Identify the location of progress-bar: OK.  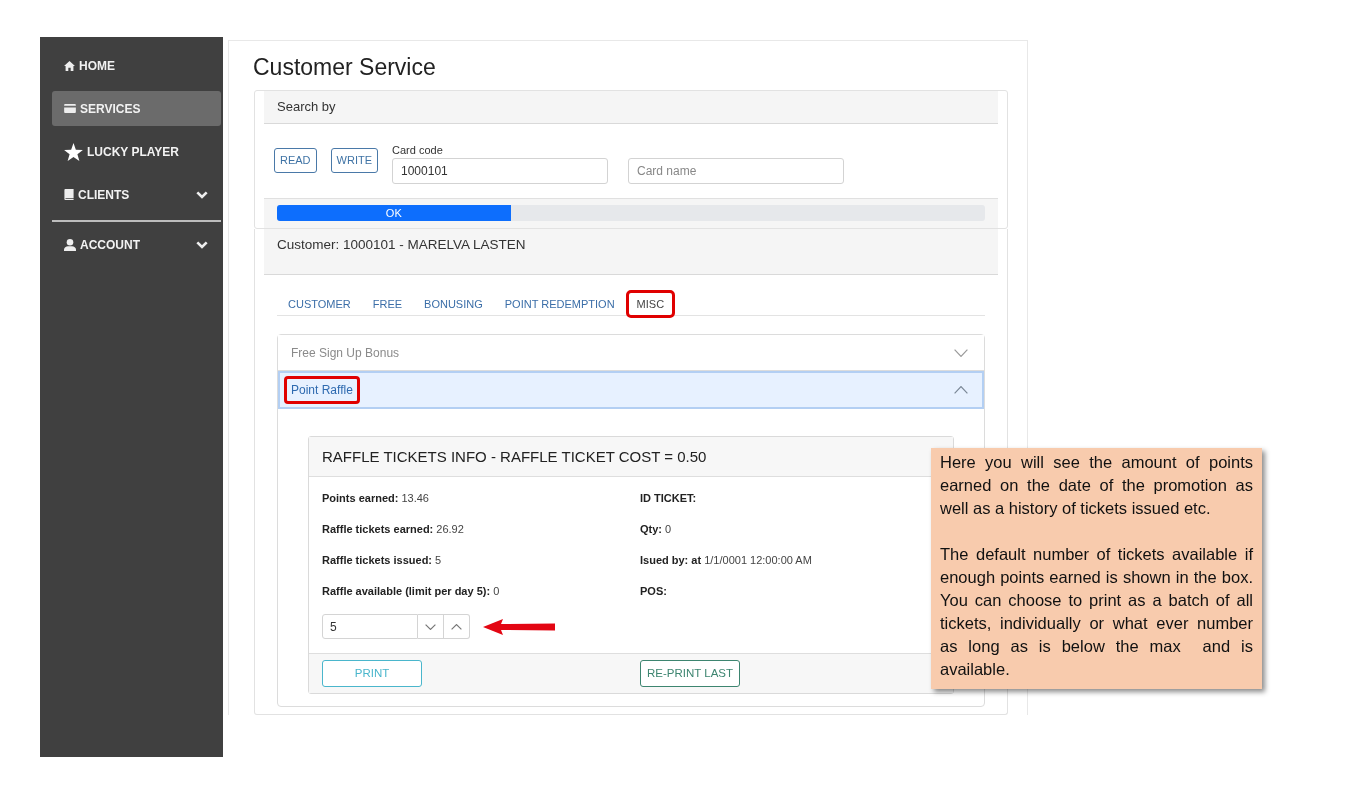
(394, 213).